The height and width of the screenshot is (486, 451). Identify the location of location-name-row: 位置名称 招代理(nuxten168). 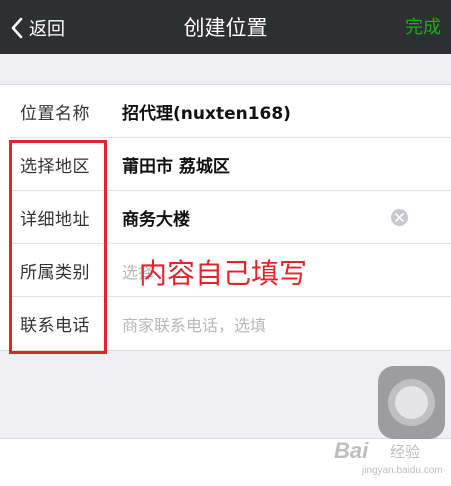
(225, 111).